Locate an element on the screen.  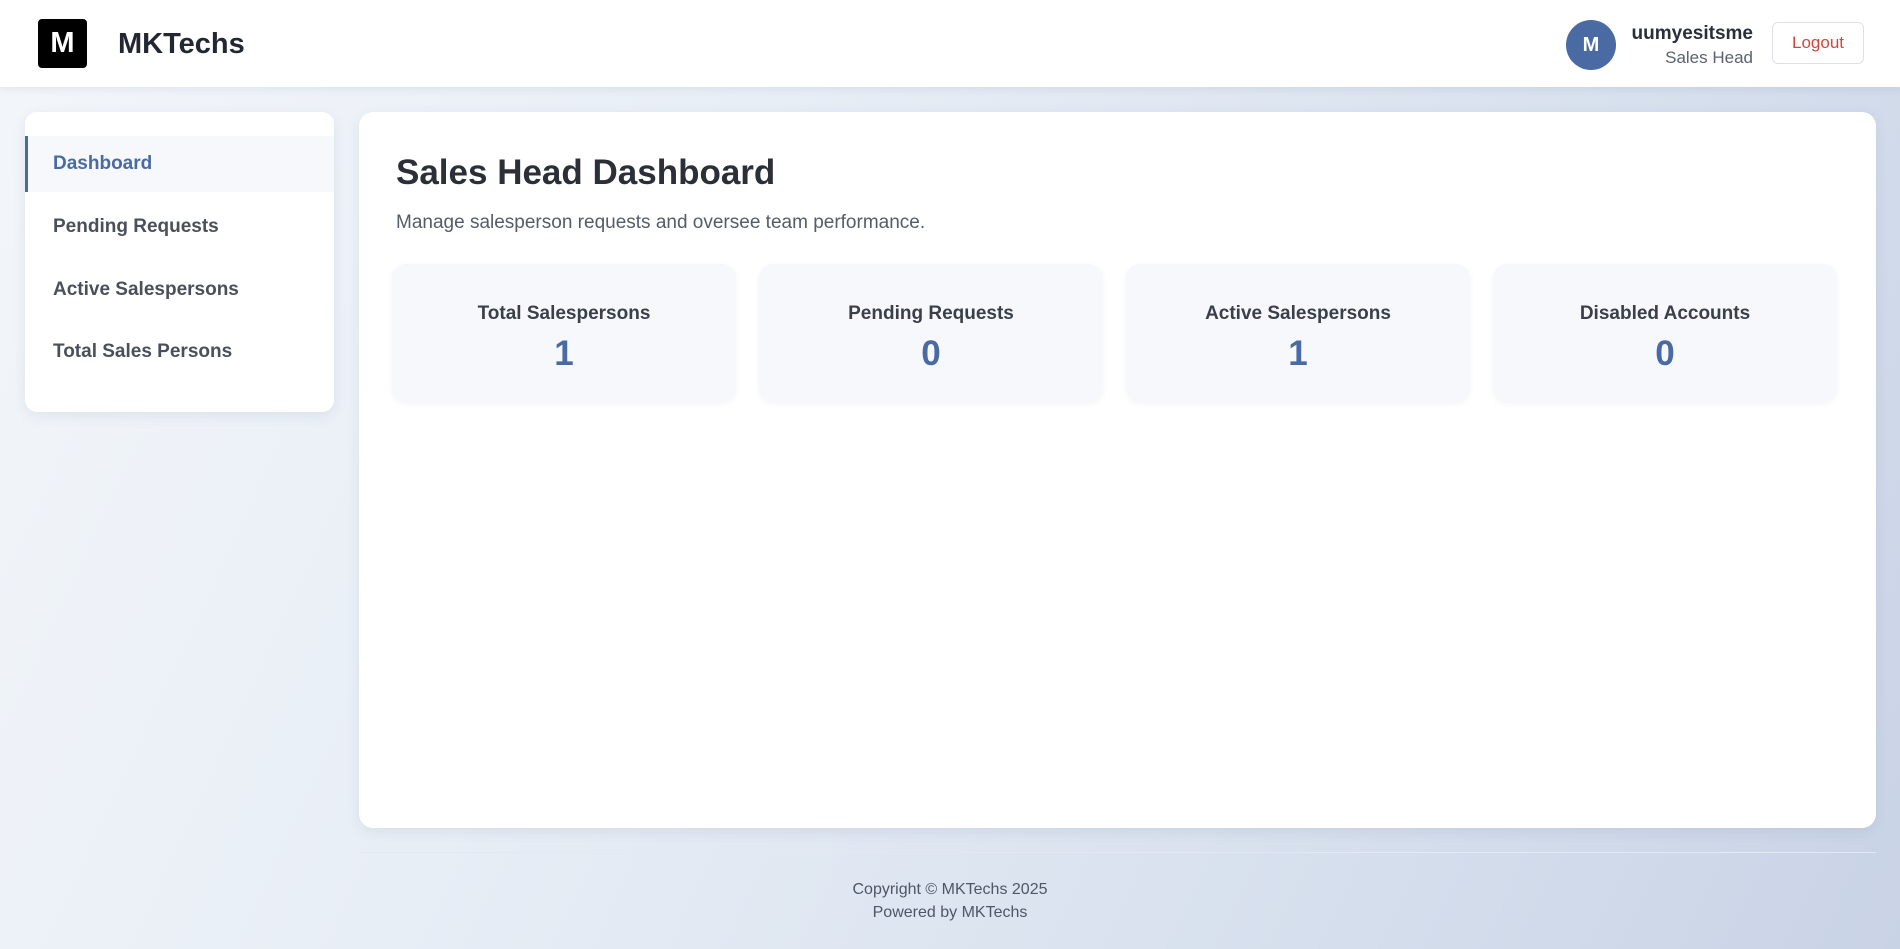
stat-label: Pending Requests is located at coordinates (931, 313).